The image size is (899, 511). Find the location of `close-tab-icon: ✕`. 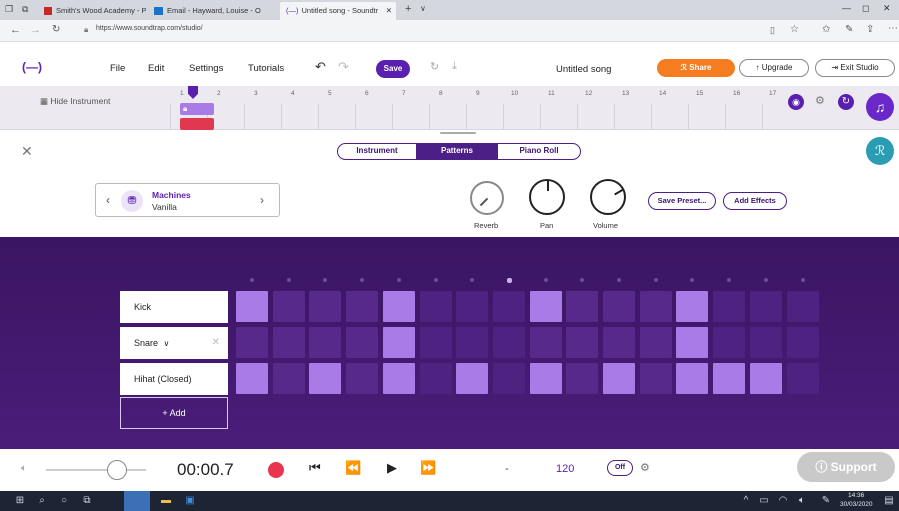

close-tab-icon: ✕ is located at coordinates (389, 11).